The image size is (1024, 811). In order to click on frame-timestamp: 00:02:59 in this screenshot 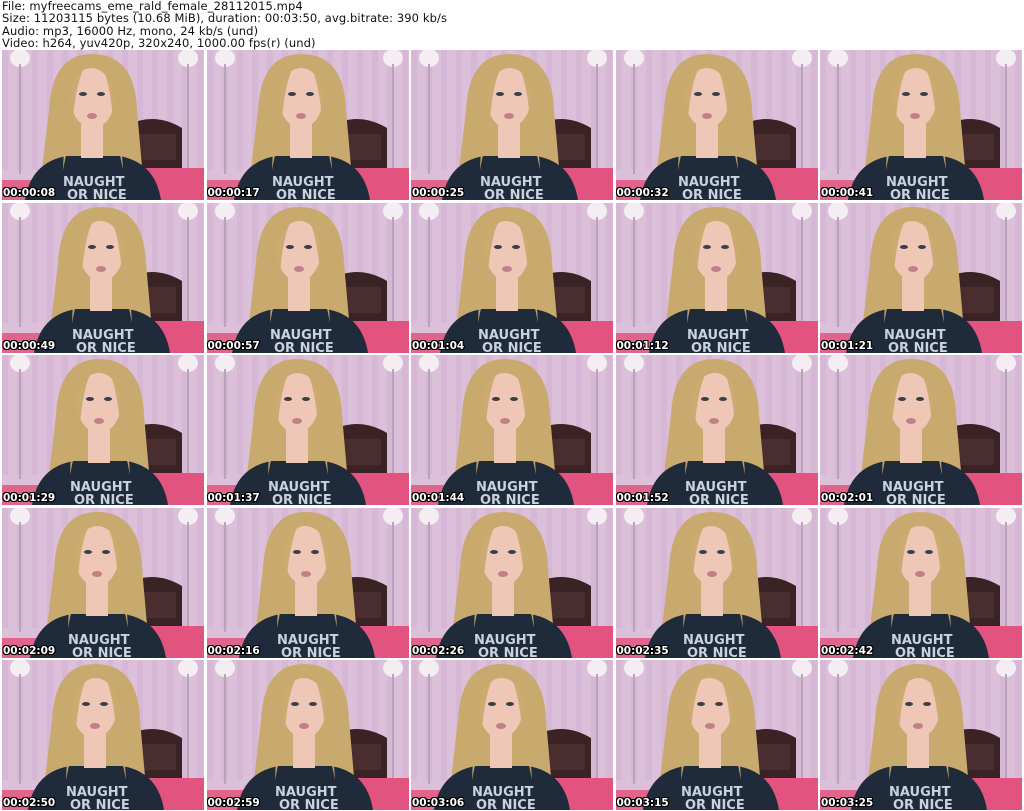, I will do `click(233, 803)`.